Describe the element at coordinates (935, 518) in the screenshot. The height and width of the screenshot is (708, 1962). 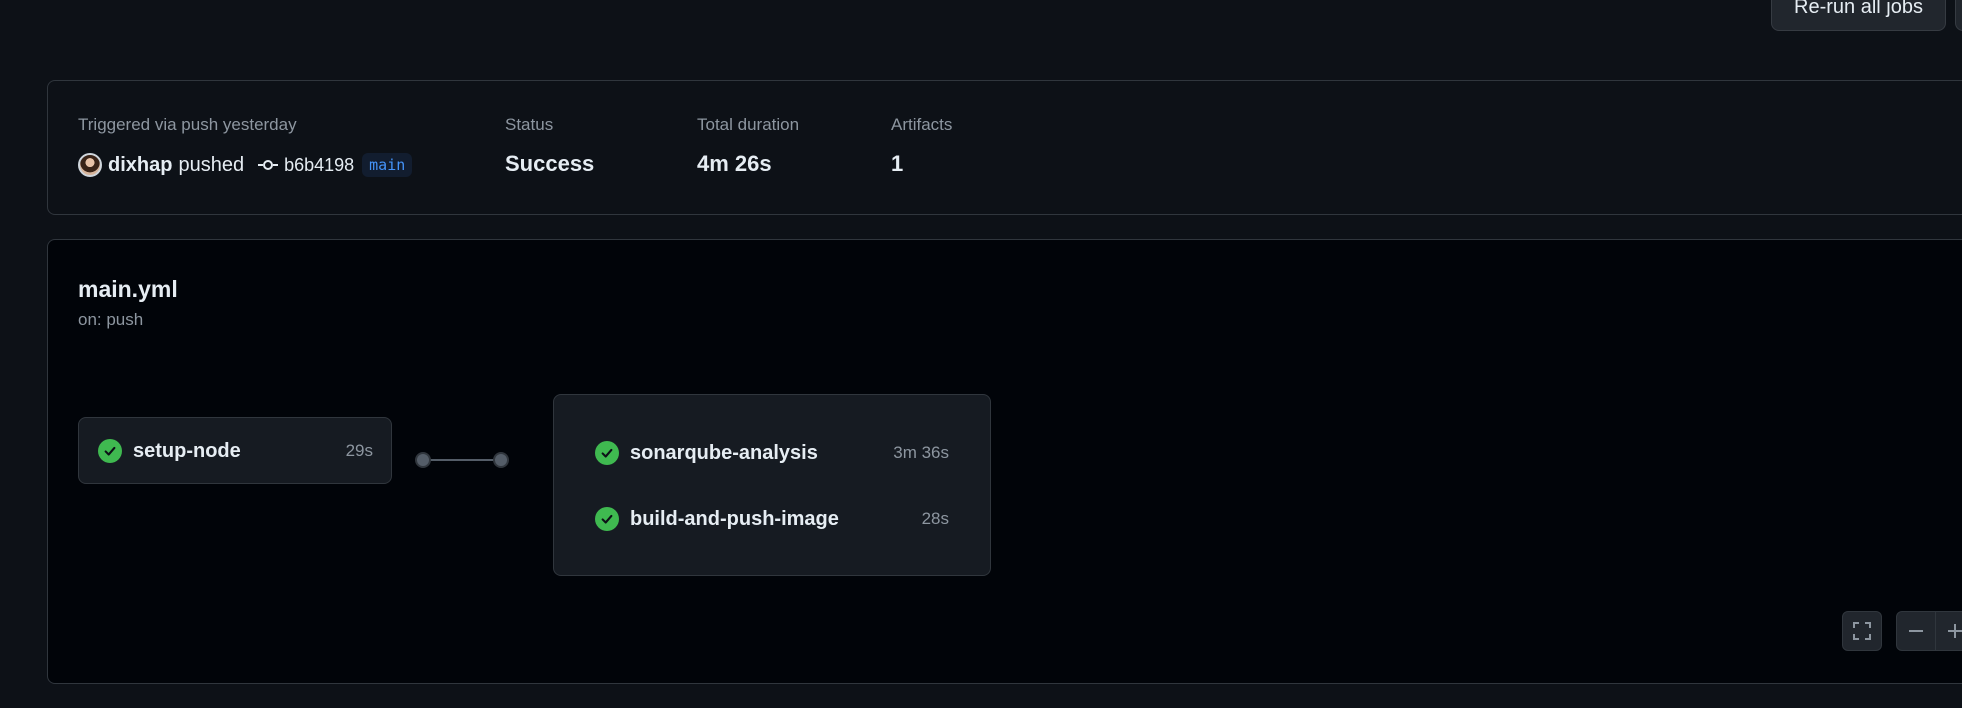
I see `job-duration: 28s` at that location.